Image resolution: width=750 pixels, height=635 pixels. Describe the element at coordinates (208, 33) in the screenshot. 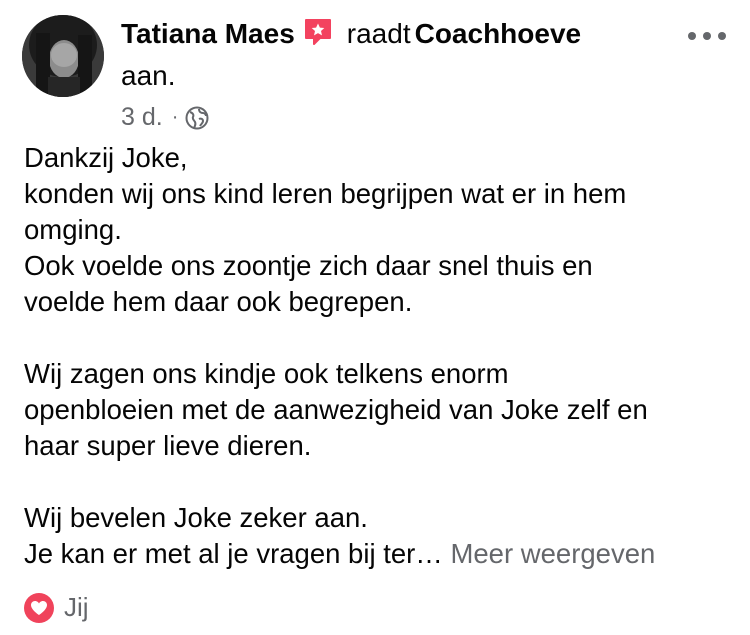

I see `author-name: Tatiana Maes` at that location.